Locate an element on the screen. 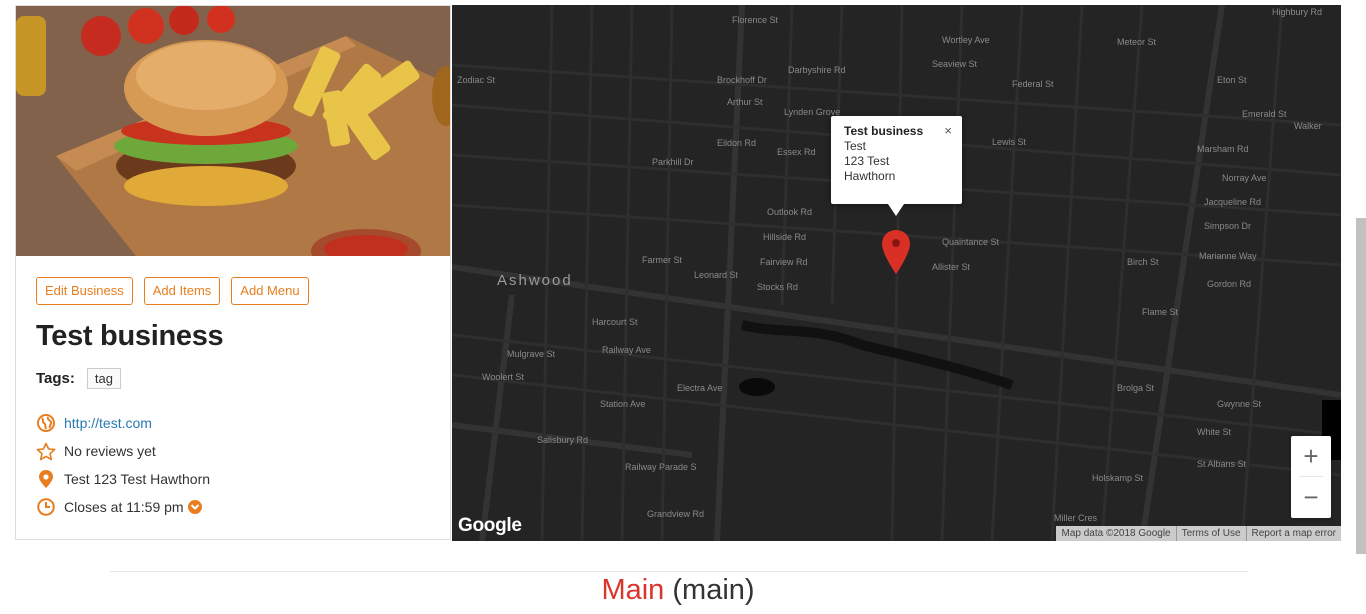 The image size is (1366, 614). svg-text: Outlook Rd is located at coordinates (789, 212).